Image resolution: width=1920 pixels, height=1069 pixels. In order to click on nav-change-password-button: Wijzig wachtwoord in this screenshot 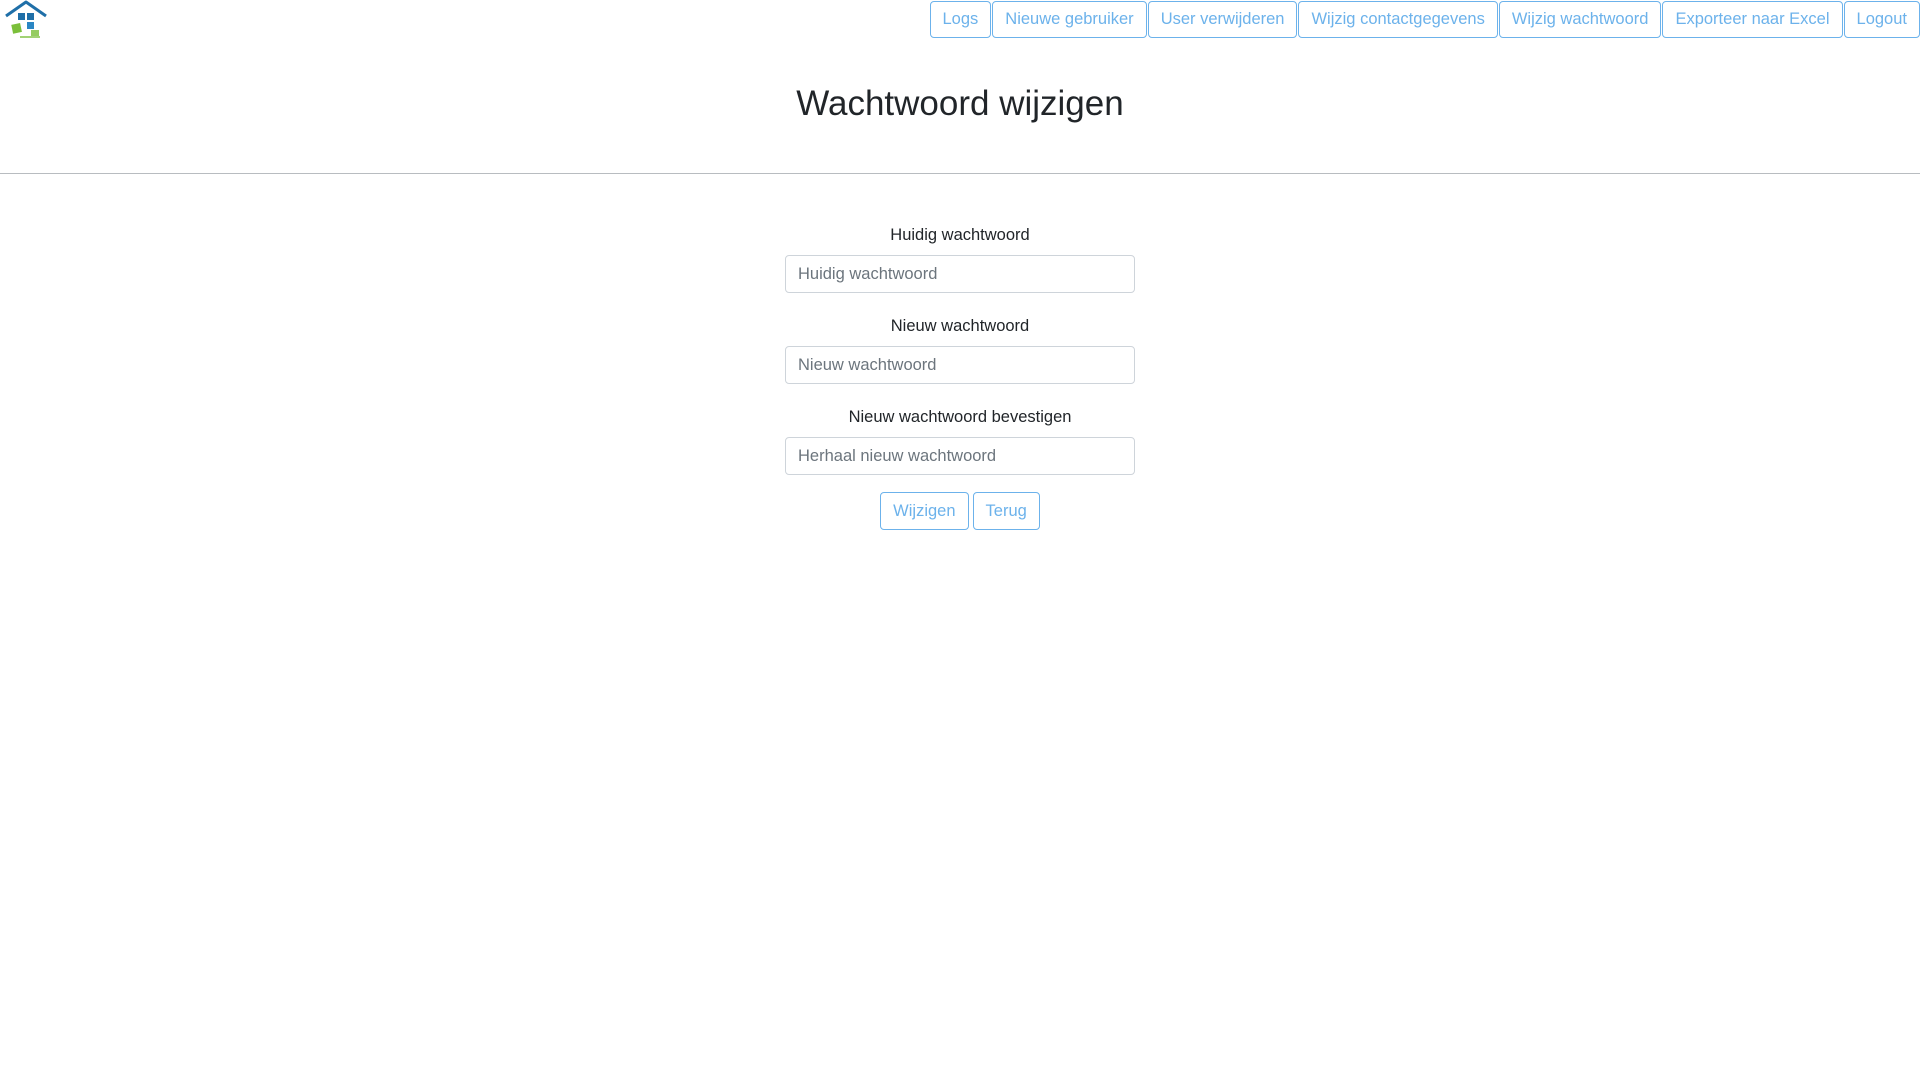, I will do `click(1580, 19)`.